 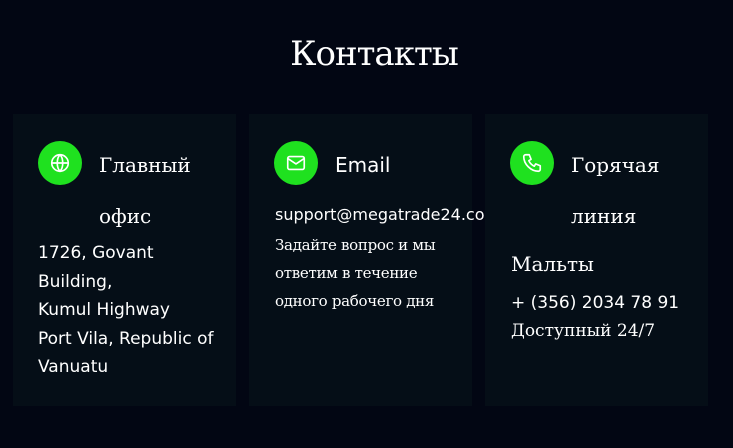 I want to click on email-address-clip: support@megatrade24.com, so click(x=381, y=215).